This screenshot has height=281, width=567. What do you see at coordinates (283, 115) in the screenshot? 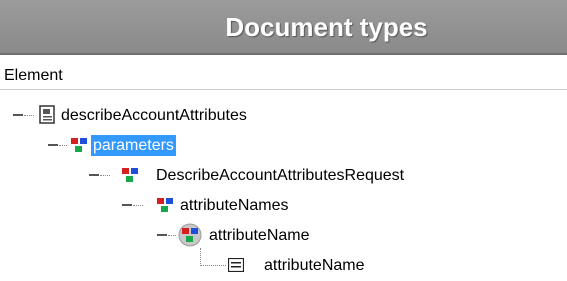
I see `tree-item: describeAccountAttributes` at bounding box center [283, 115].